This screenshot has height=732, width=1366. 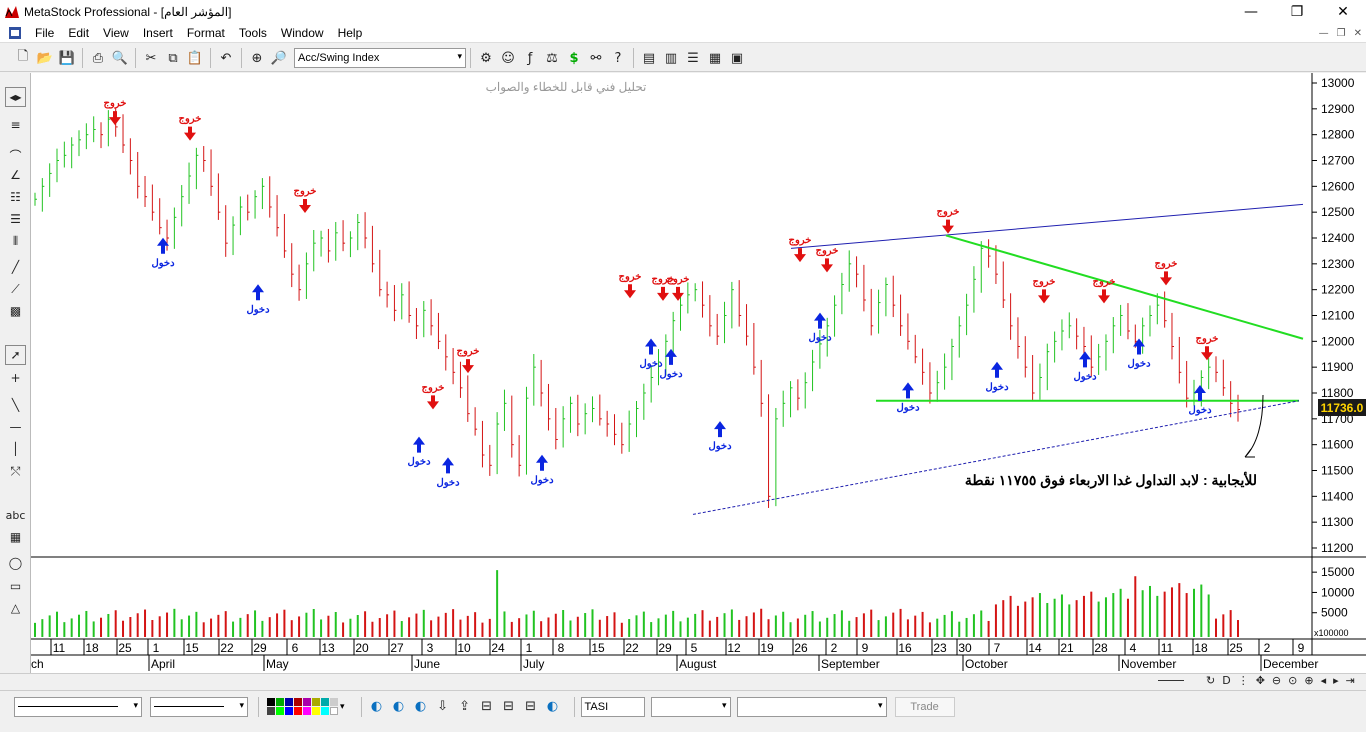 What do you see at coordinates (158, 33) in the screenshot?
I see `menu-insert: Insert` at bounding box center [158, 33].